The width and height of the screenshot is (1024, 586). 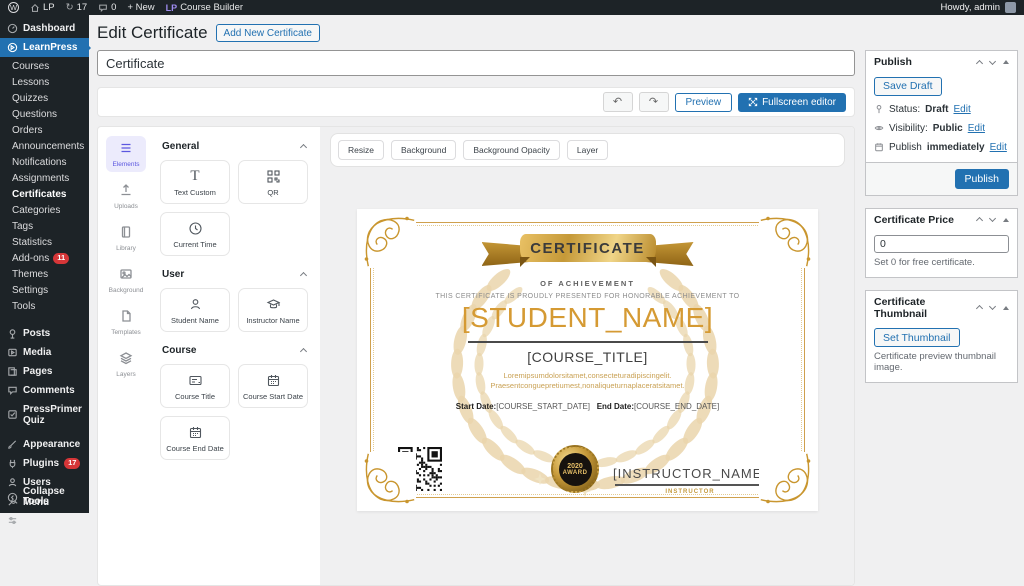 I want to click on avatar, so click(x=1010, y=7).